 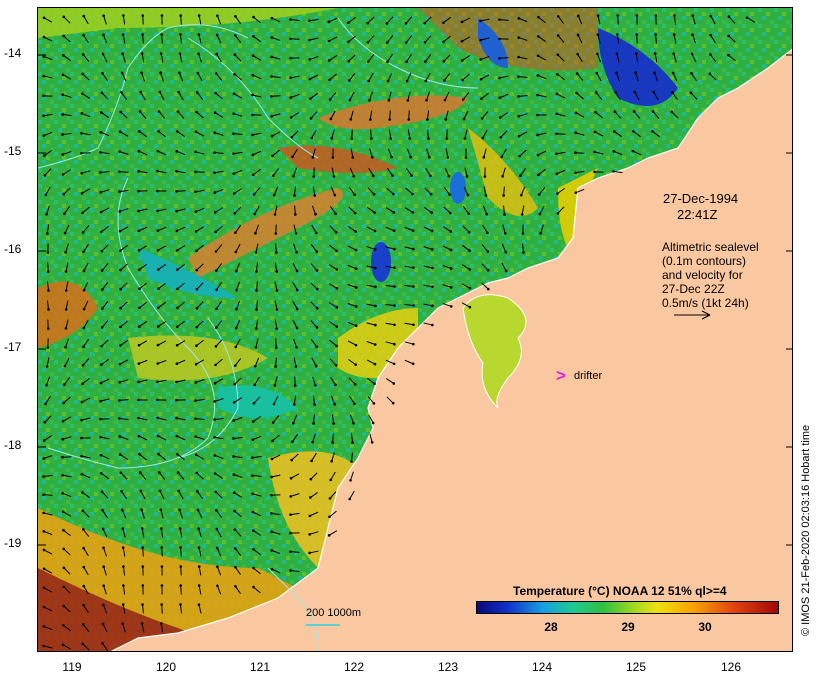 I want to click on altimetry-note-line: and velocity for, so click(x=702, y=275).